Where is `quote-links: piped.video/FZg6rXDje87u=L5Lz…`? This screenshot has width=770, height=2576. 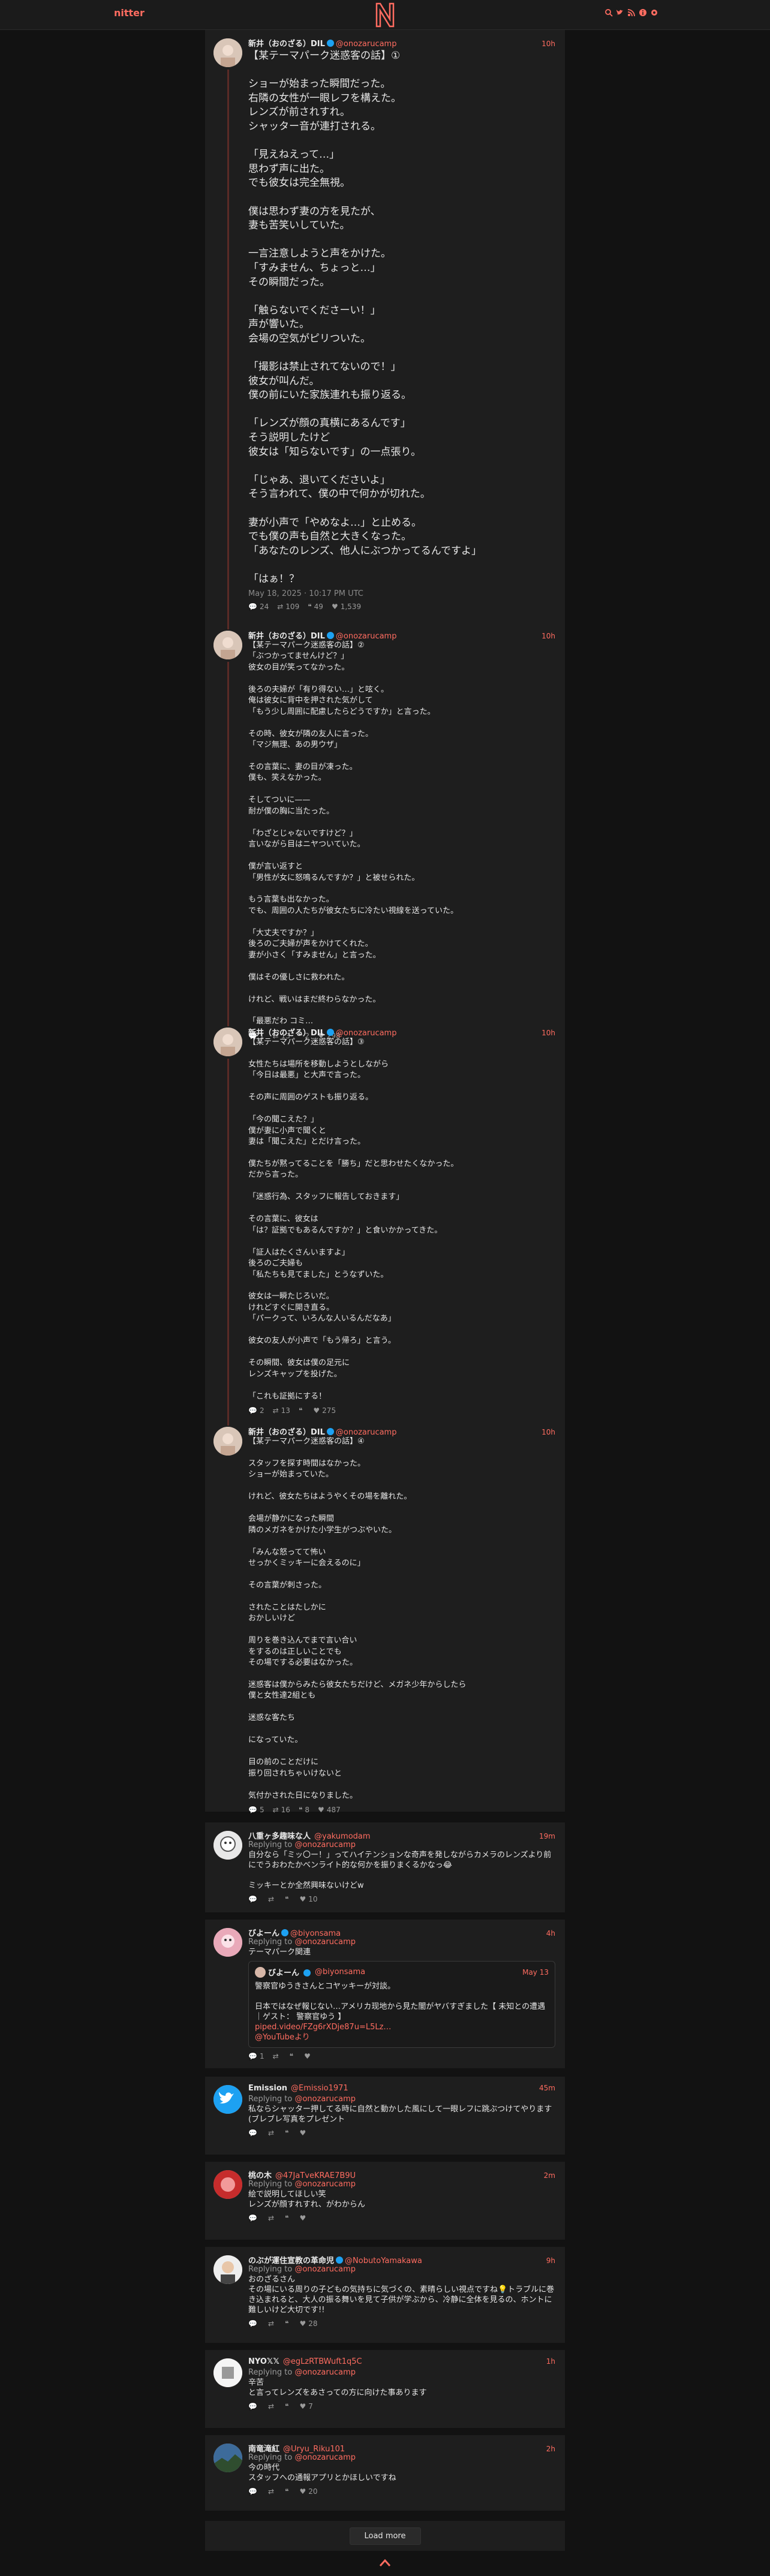 quote-links: piped.video/FZg6rXDje87u=L5Lz… is located at coordinates (402, 2027).